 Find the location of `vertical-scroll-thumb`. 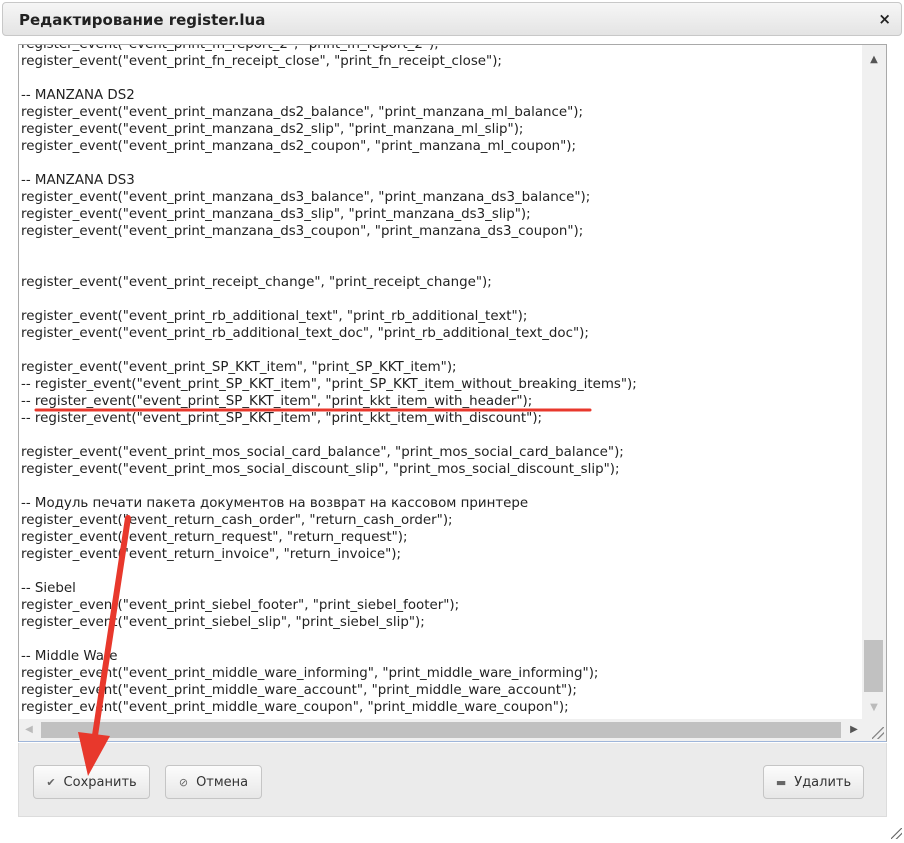

vertical-scroll-thumb is located at coordinates (873, 666).